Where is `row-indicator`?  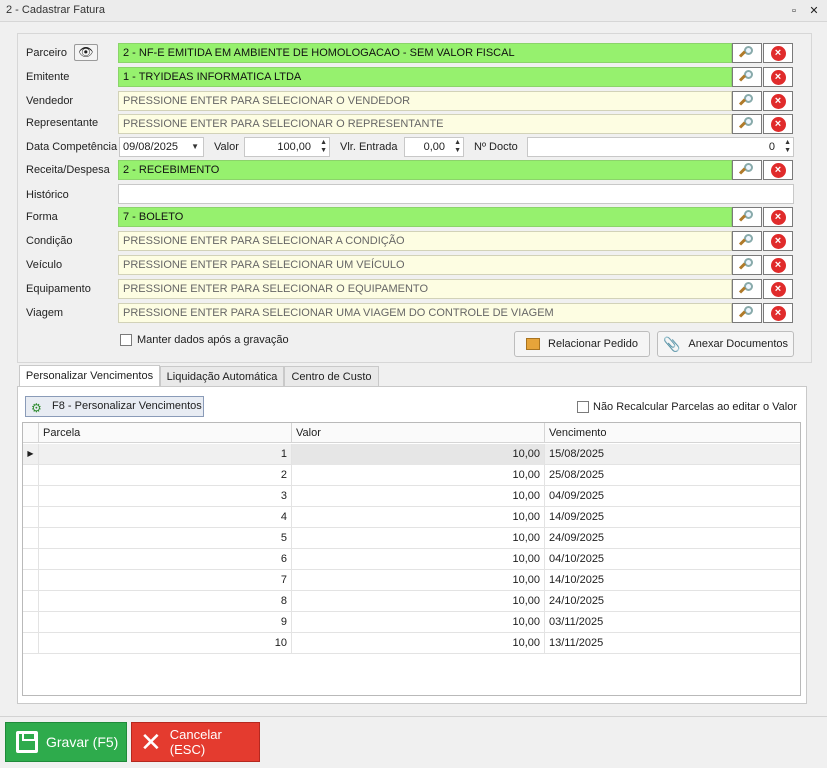
row-indicator is located at coordinates (31, 517).